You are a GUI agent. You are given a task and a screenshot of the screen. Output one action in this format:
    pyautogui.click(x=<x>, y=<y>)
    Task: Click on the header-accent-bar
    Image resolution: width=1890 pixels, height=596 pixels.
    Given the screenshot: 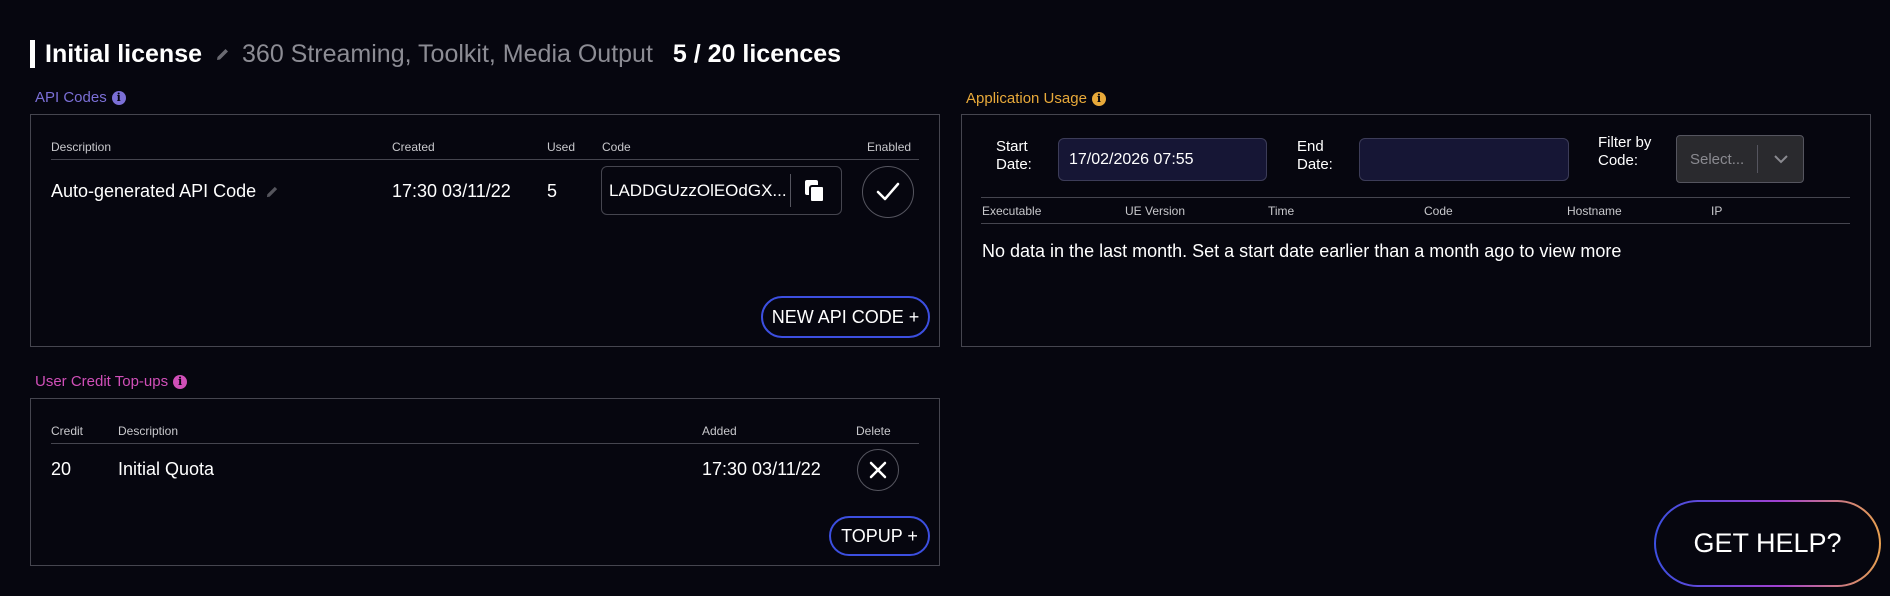 What is the action you would take?
    pyautogui.click(x=32, y=54)
    